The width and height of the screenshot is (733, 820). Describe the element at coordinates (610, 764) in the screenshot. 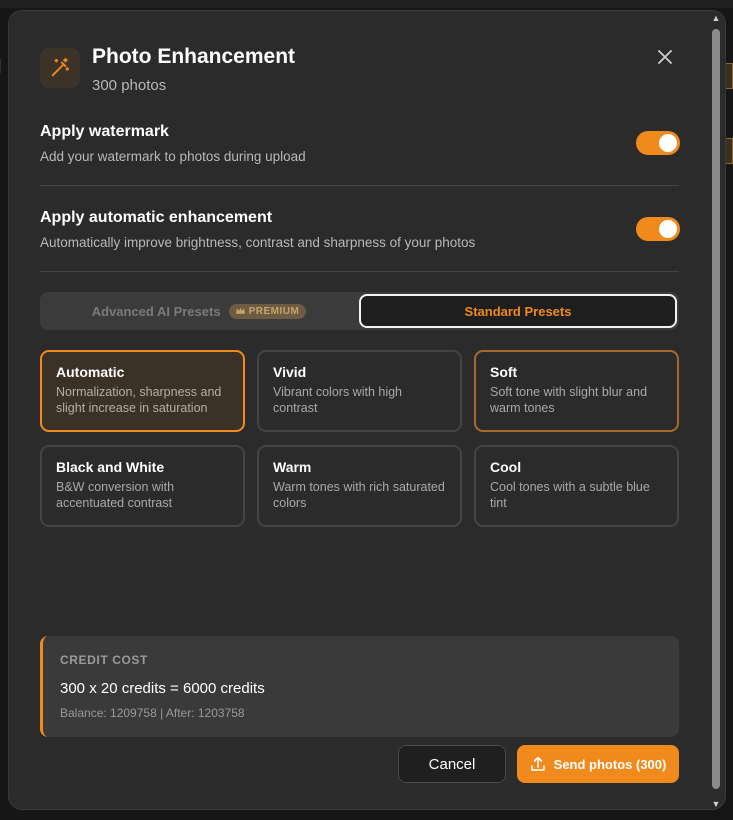

I see `send-photos-label: Send photos (300)` at that location.